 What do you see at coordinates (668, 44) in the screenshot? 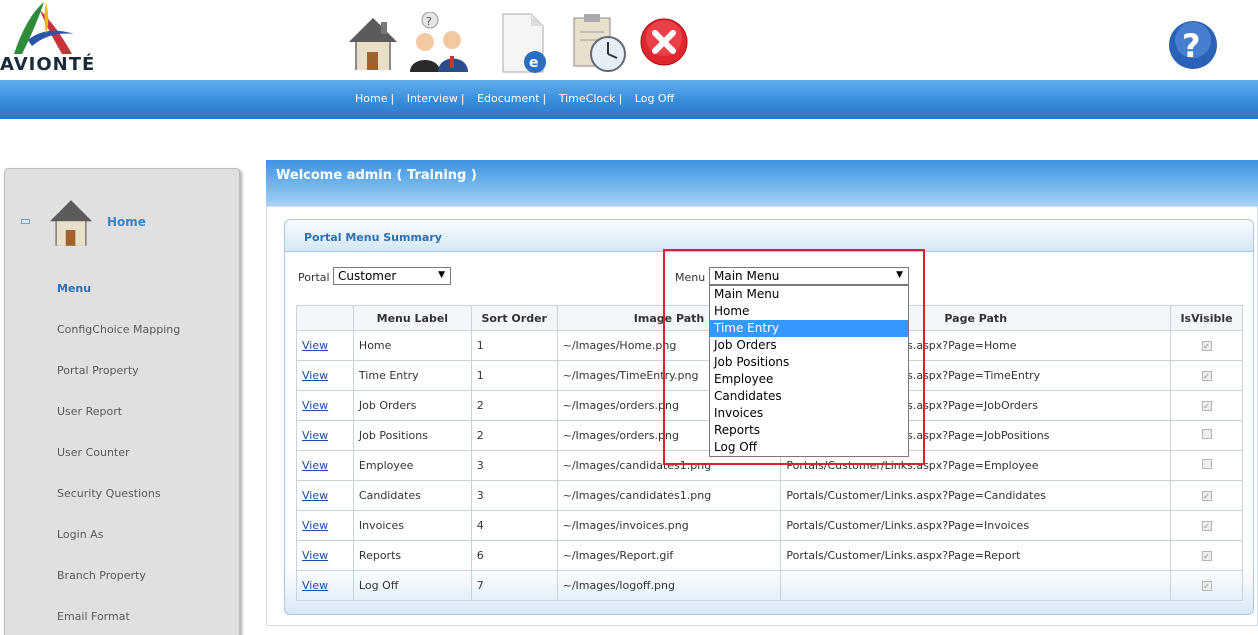
I see `logoff-icon` at bounding box center [668, 44].